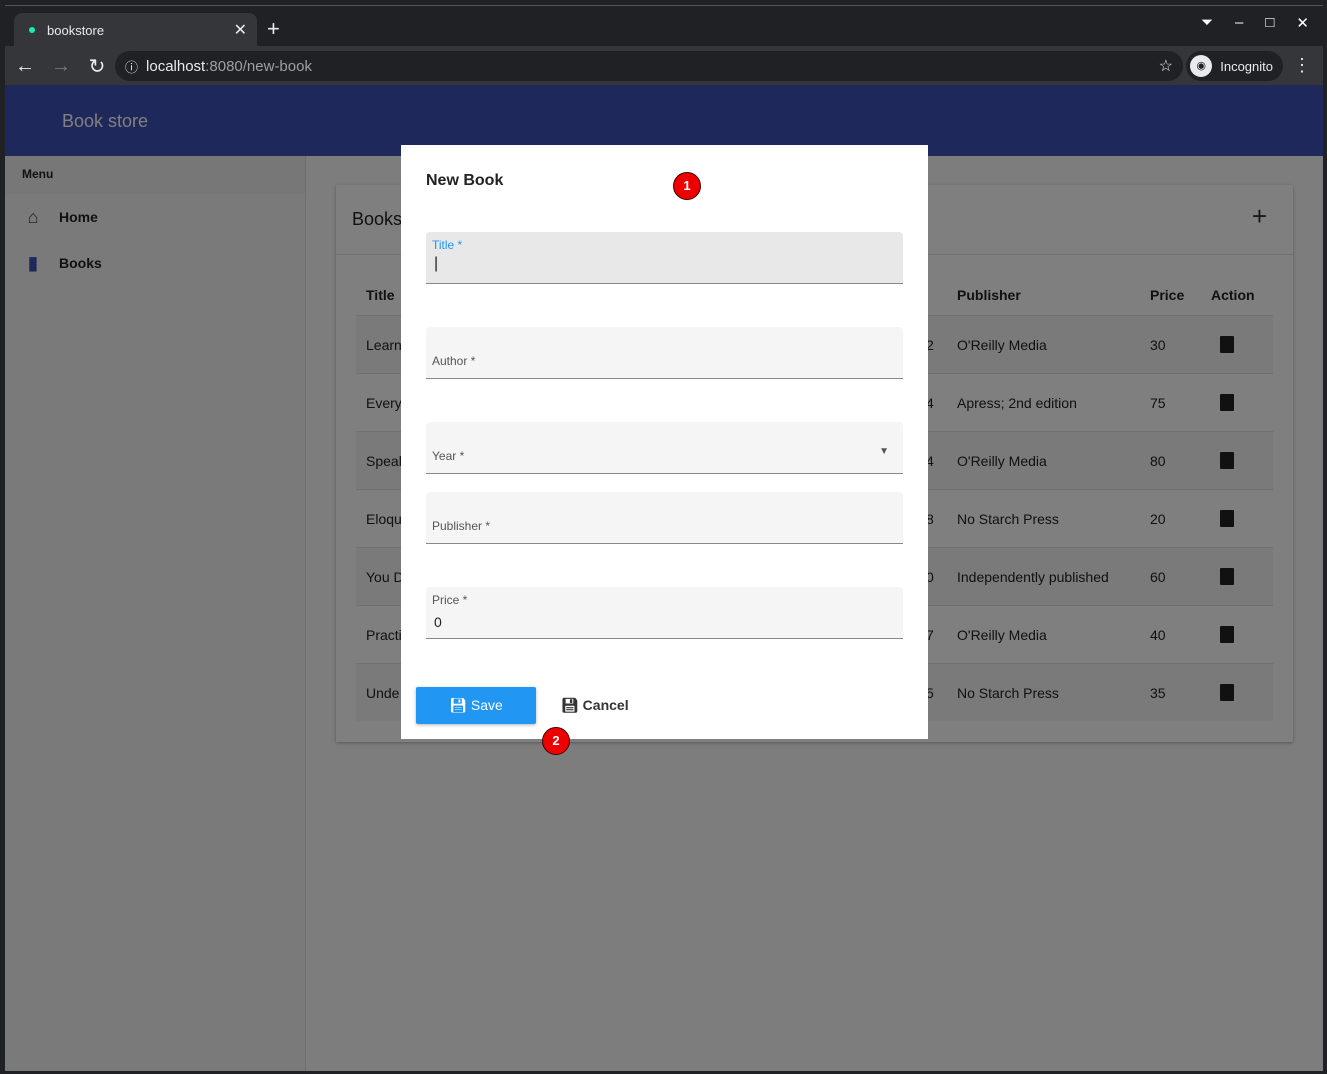  I want to click on address-bar: ⓘ localhost:8080/new-book ☆, so click(649, 66).